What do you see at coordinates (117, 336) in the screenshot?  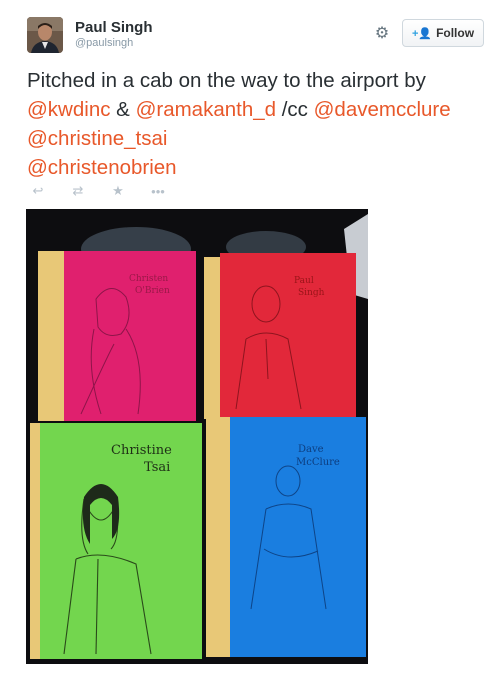 I see `notebook-pink: Christen O'Brien` at bounding box center [117, 336].